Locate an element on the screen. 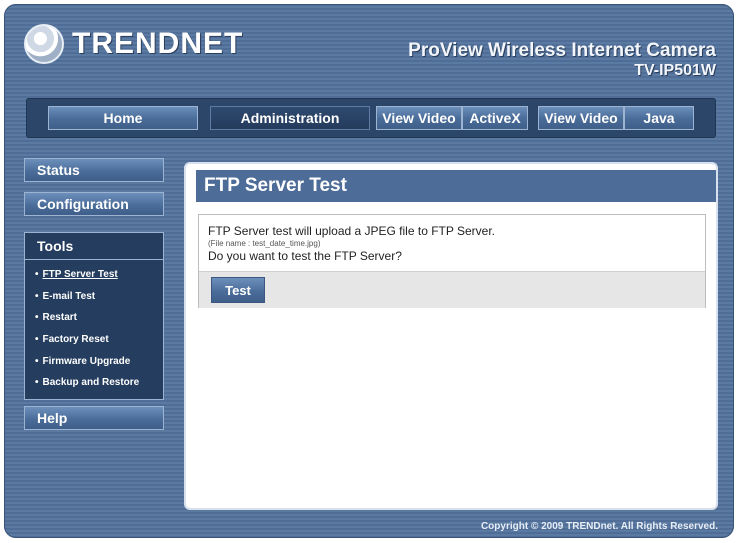 The width and height of the screenshot is (740, 543). ftp-filename-note: (File name : test_date_time.jpg) is located at coordinates (264, 243).